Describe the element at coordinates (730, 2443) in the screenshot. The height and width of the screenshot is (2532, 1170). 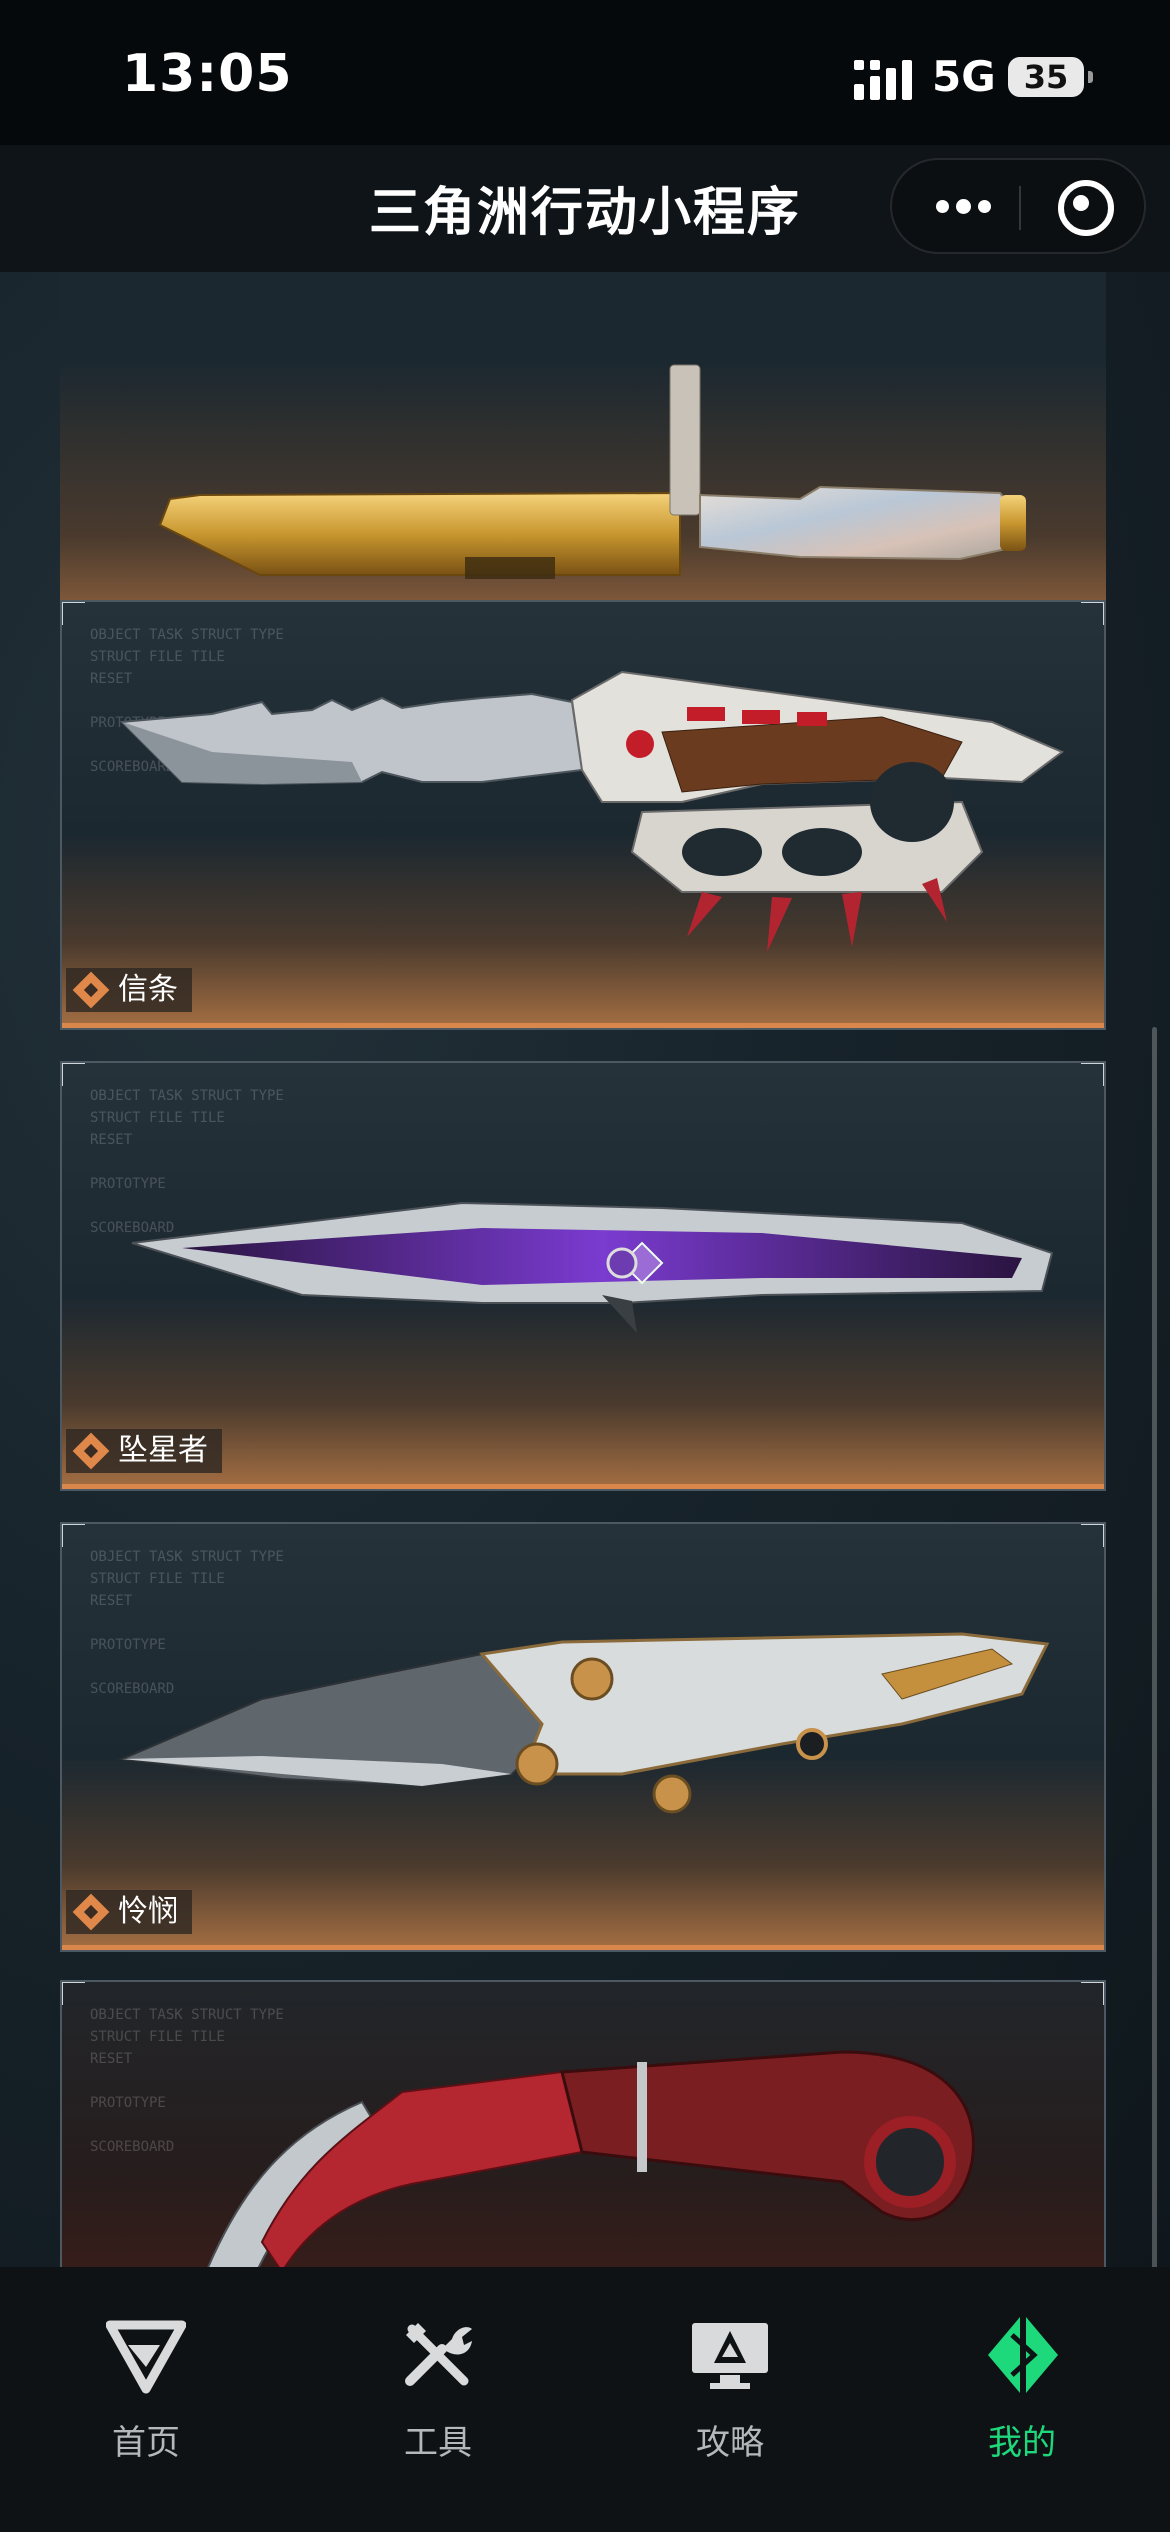
I see `tab-label: 攻略` at that location.